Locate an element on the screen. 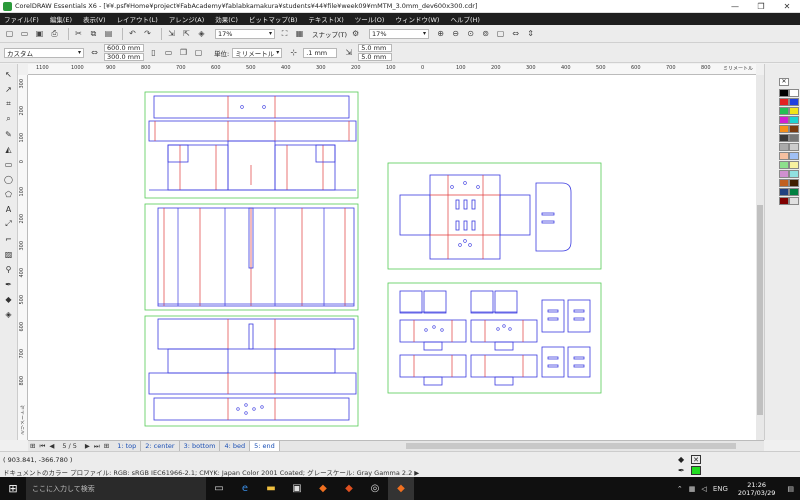 This screenshot has width=800, height=500. zoom-level-select: 17% is located at coordinates (245, 33).